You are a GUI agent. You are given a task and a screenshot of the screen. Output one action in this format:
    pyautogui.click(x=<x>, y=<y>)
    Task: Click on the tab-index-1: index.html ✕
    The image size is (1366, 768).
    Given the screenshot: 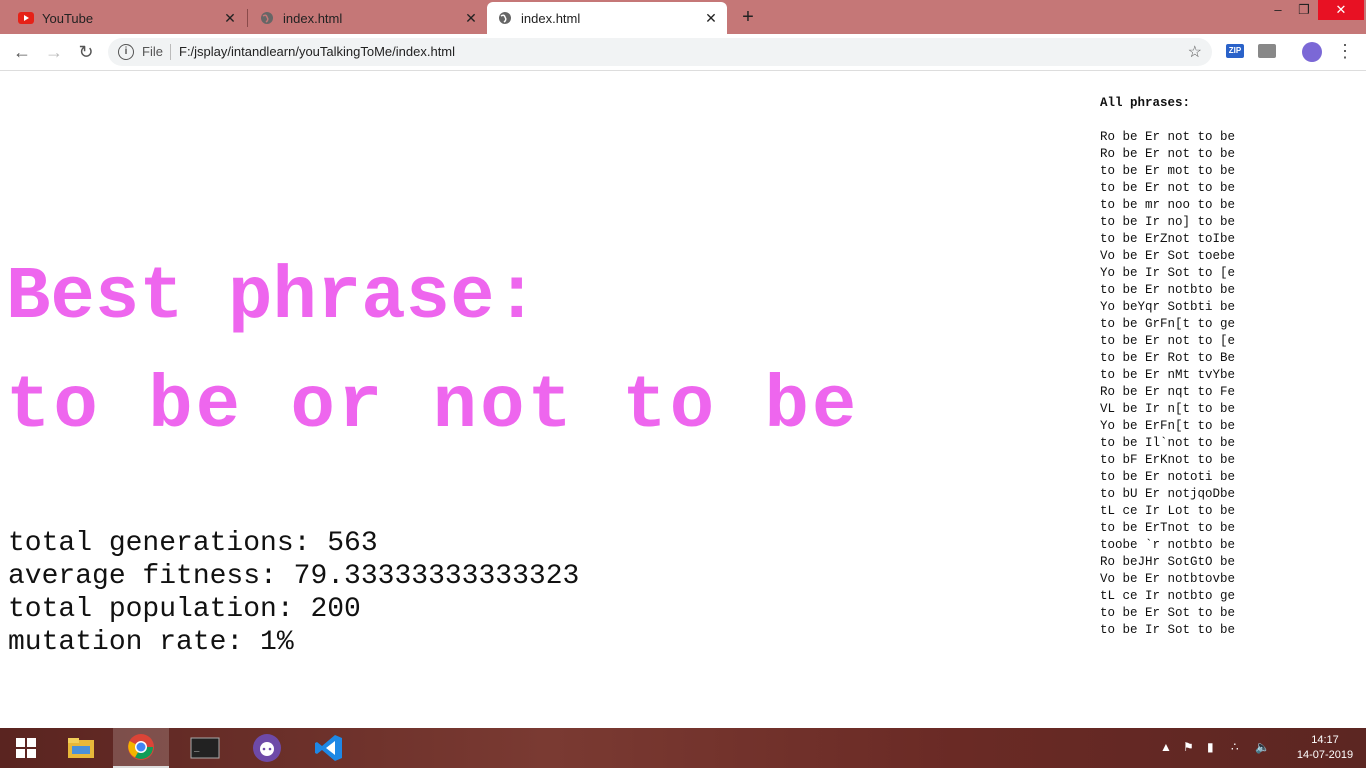 What is the action you would take?
    pyautogui.click(x=368, y=18)
    